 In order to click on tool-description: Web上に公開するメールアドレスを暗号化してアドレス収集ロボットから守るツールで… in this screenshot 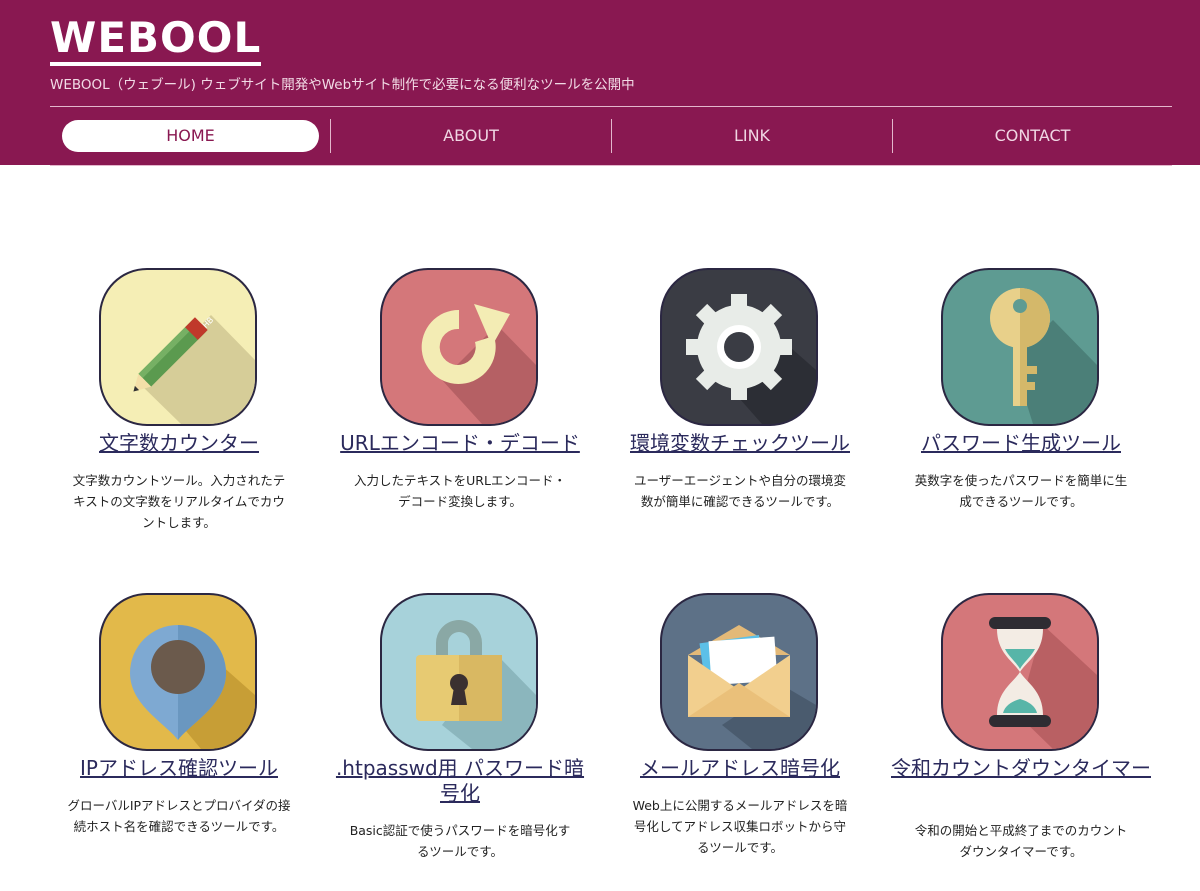, I will do `click(740, 826)`.